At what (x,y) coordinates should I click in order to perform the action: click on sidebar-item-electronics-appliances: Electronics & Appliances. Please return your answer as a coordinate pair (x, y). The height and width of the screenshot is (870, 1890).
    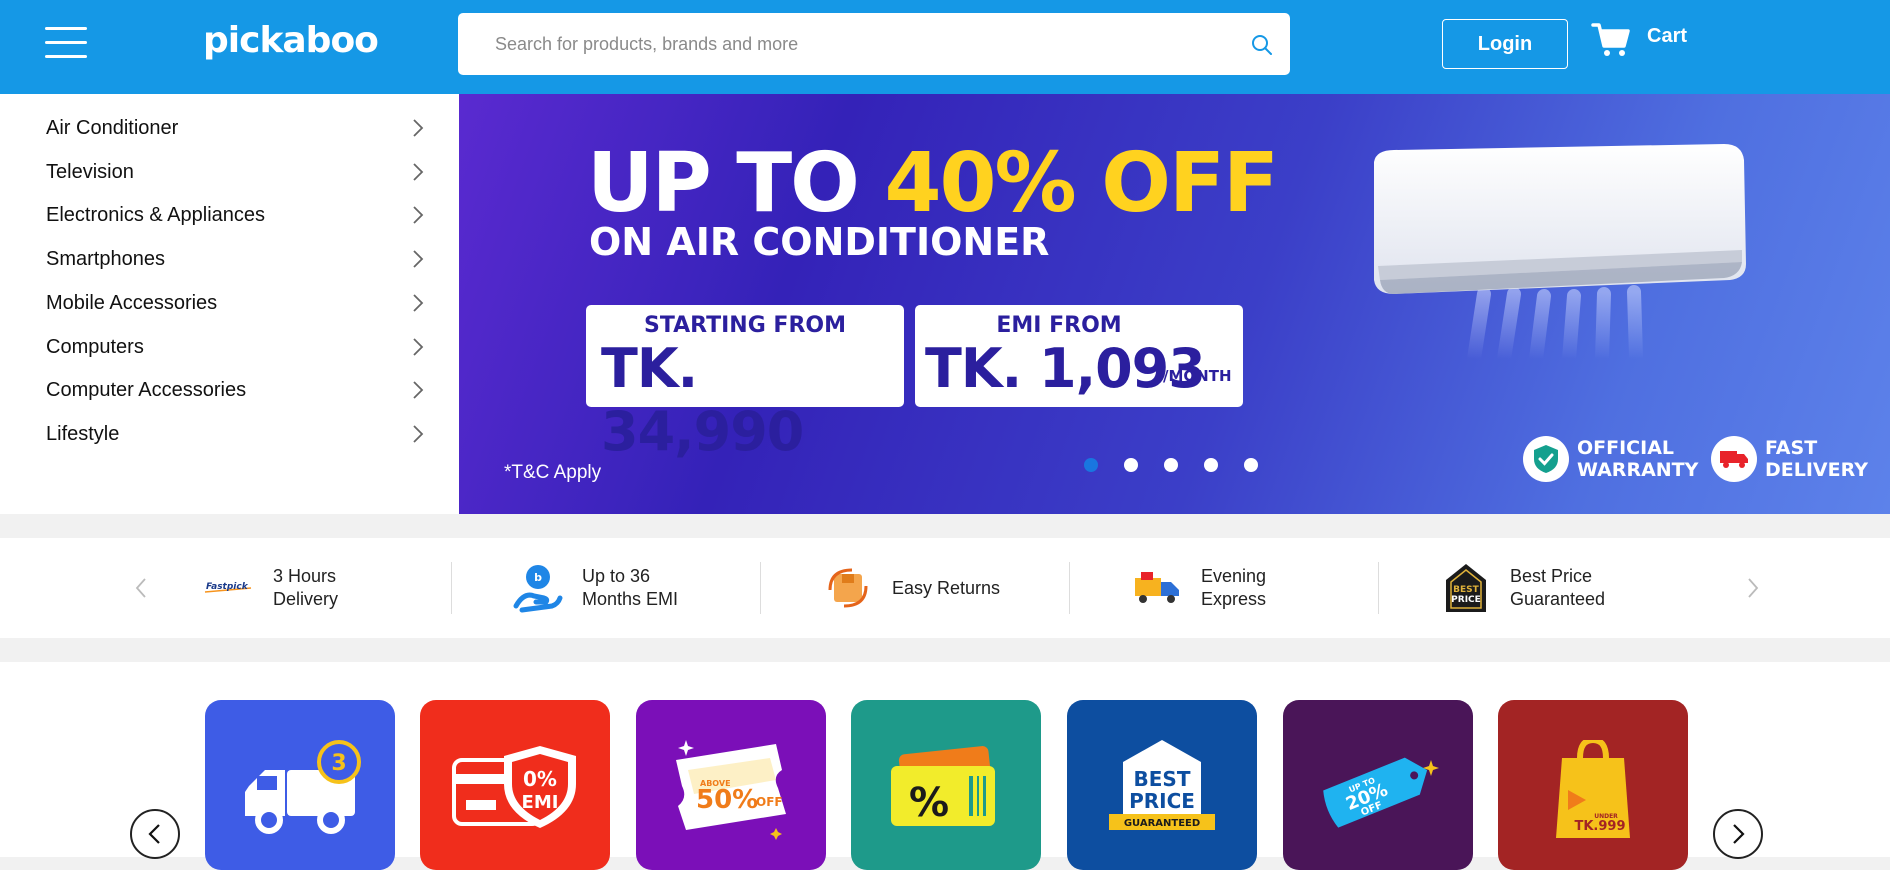
    Looking at the image, I should click on (229, 215).